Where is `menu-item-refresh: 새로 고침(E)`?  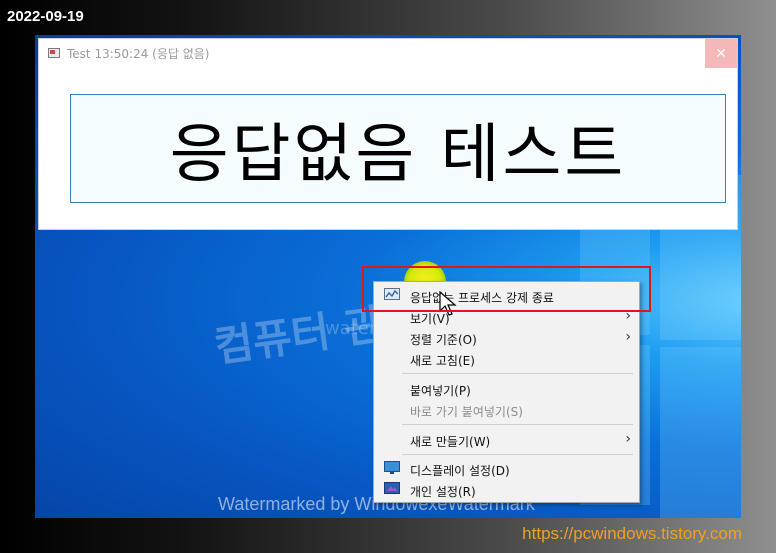 menu-item-refresh: 새로 고침(E) is located at coordinates (506, 358).